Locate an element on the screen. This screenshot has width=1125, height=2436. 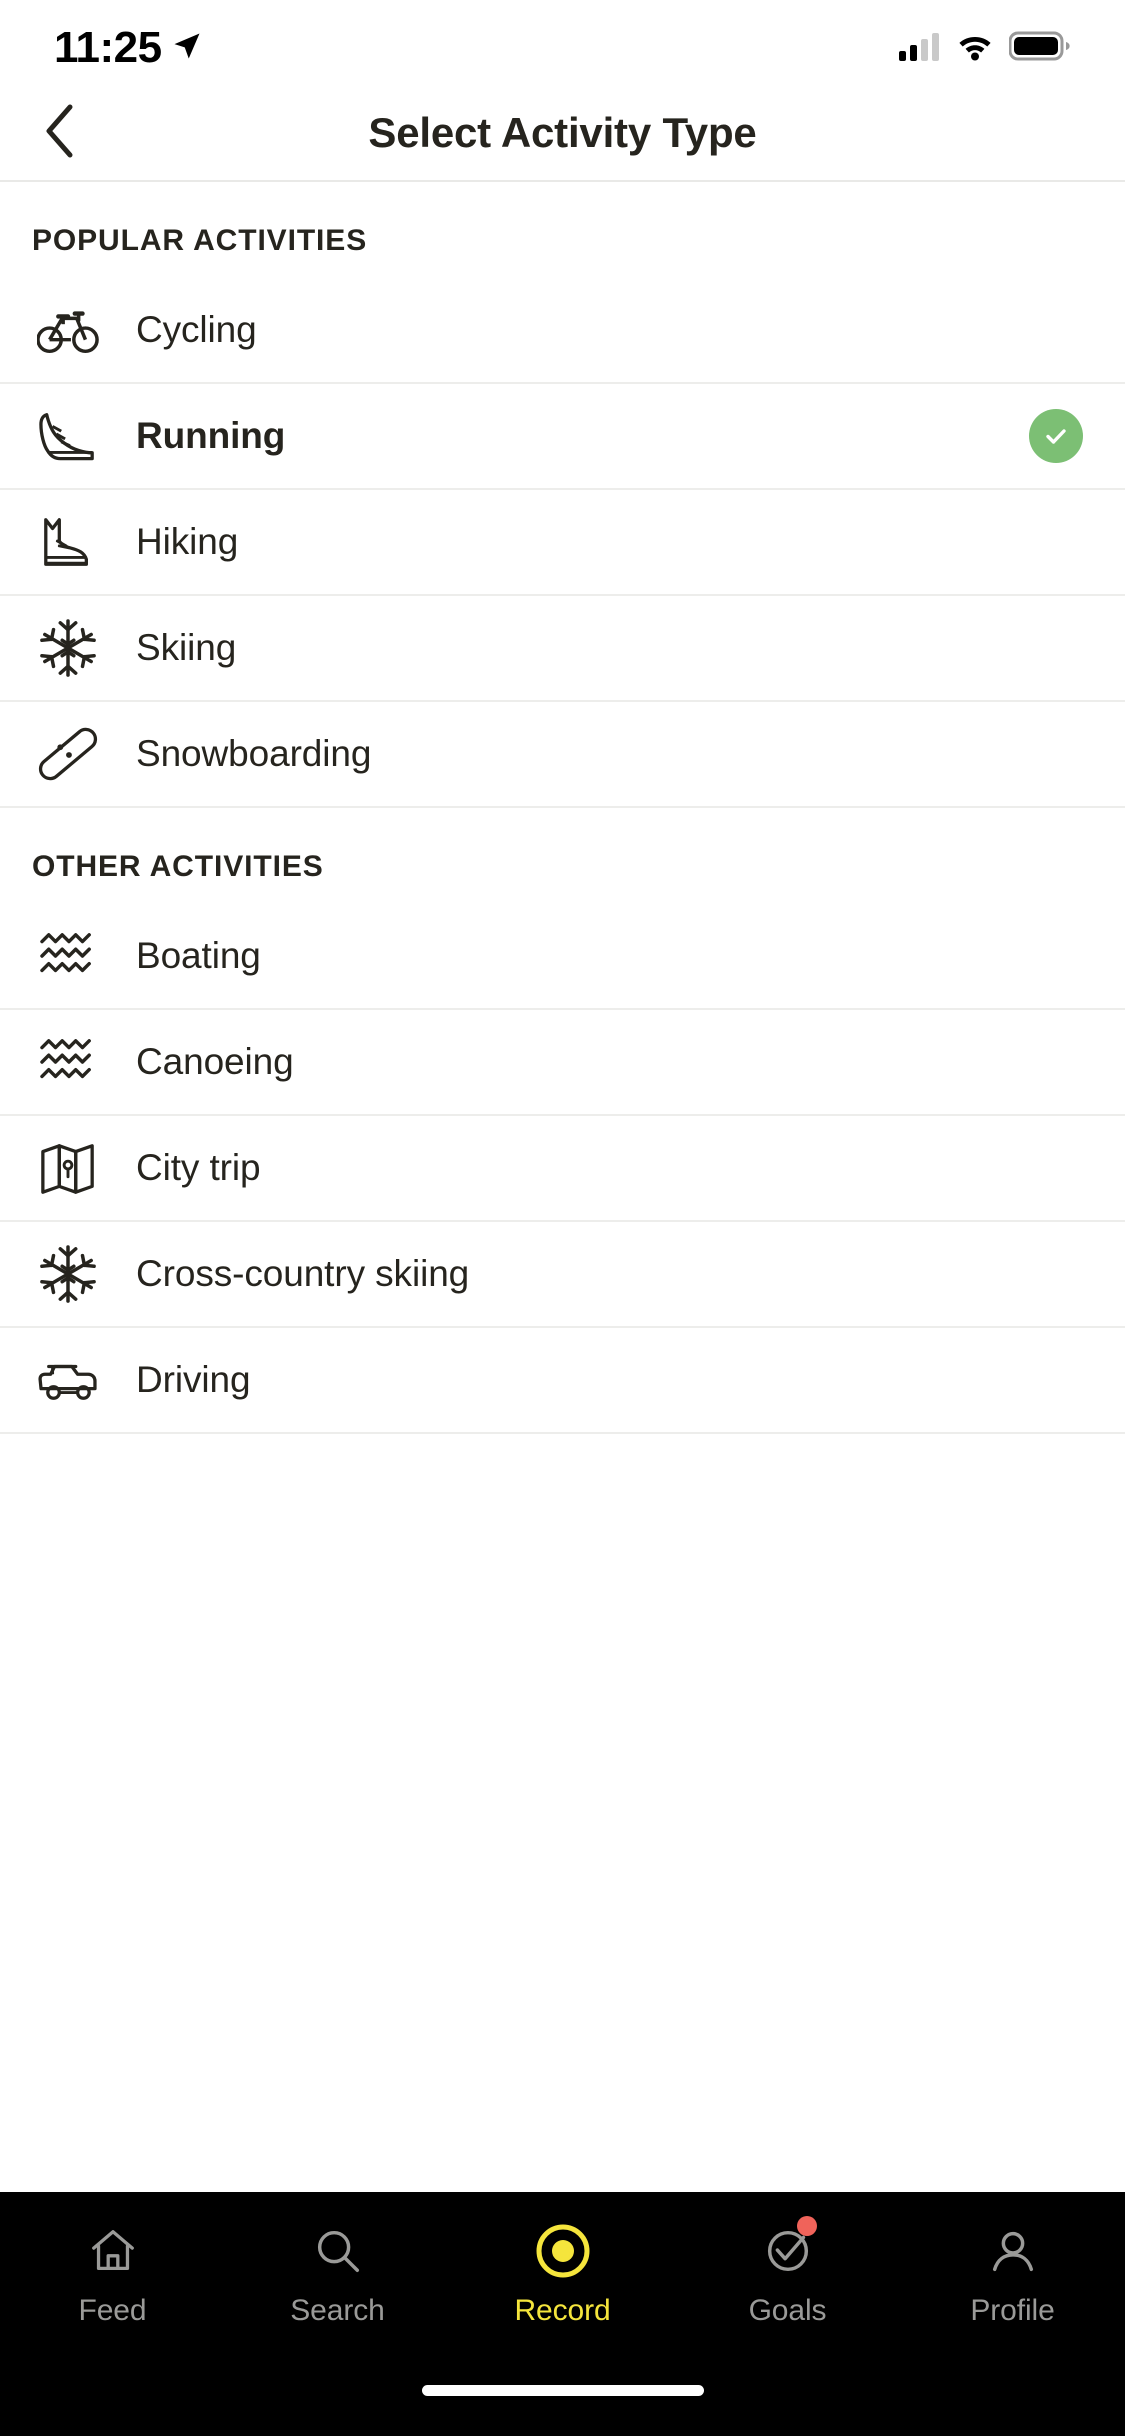
home-indicator is located at coordinates (562, 2390).